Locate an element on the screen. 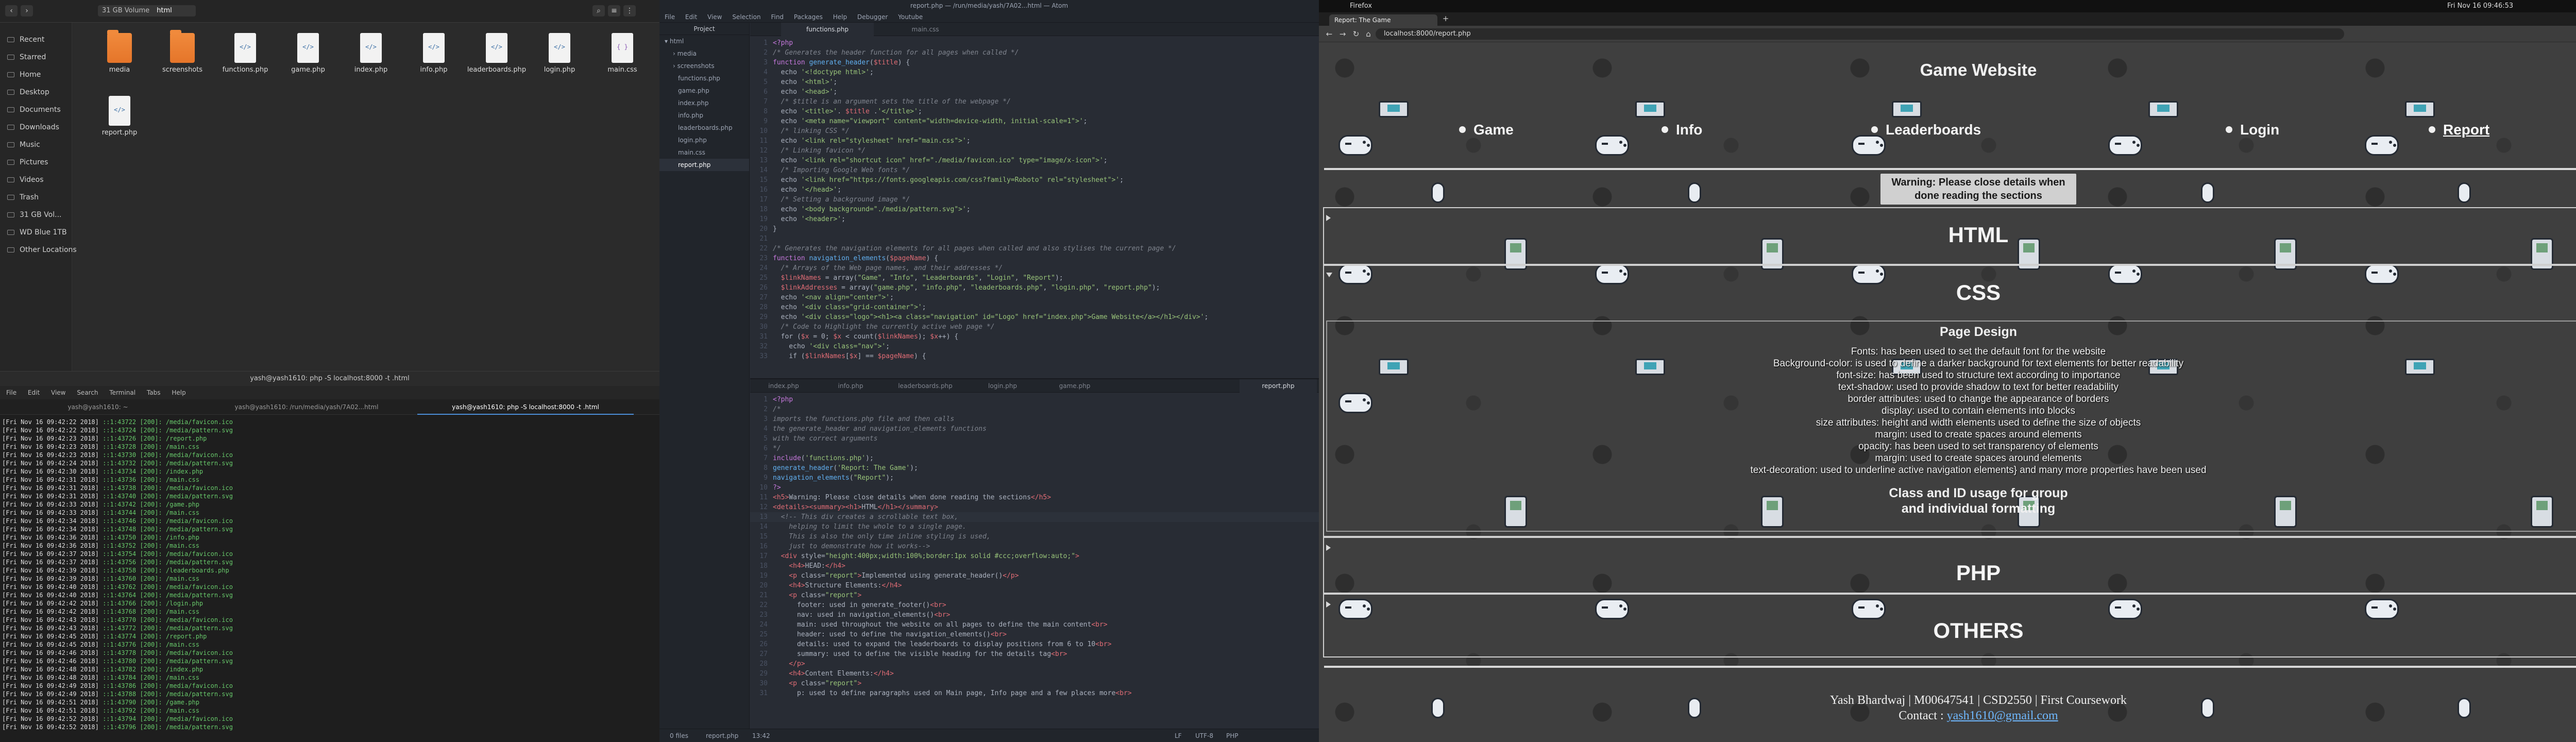 Image resolution: width=2576 pixels, height=742 pixels. nav-link-login: Login is located at coordinates (2252, 130).